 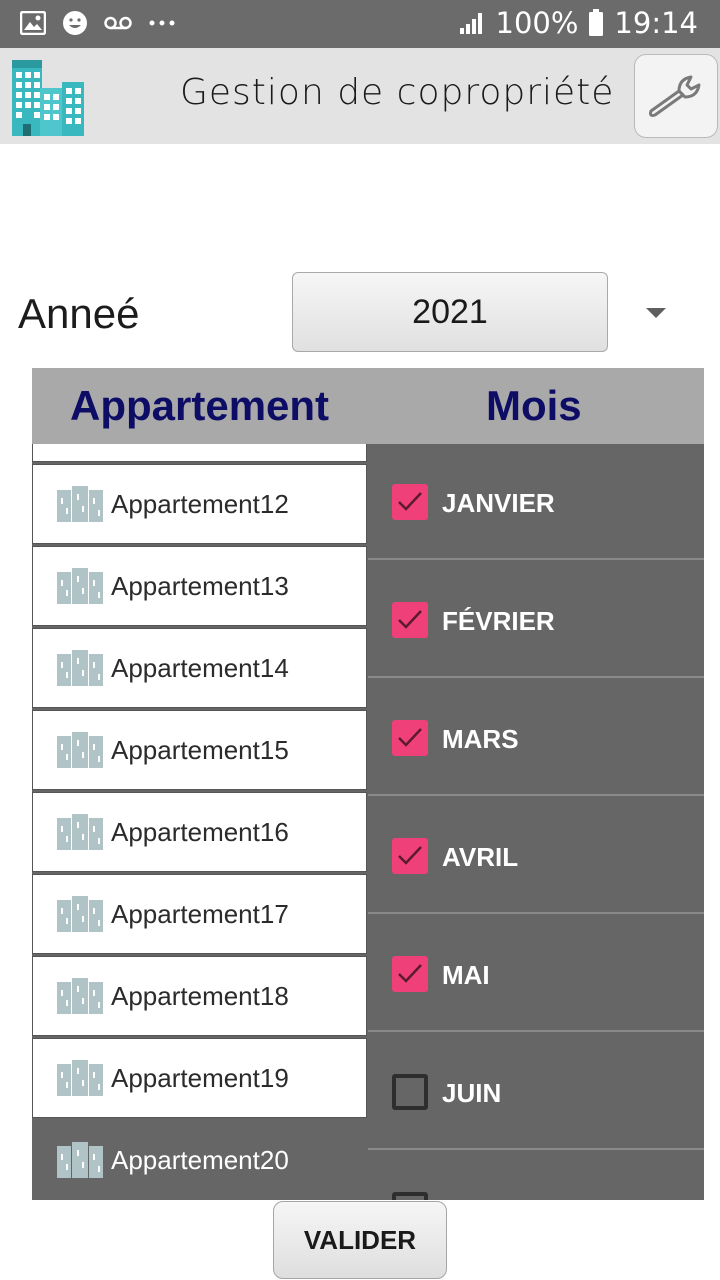 I want to click on year-dropdown: 2021, so click(x=450, y=312).